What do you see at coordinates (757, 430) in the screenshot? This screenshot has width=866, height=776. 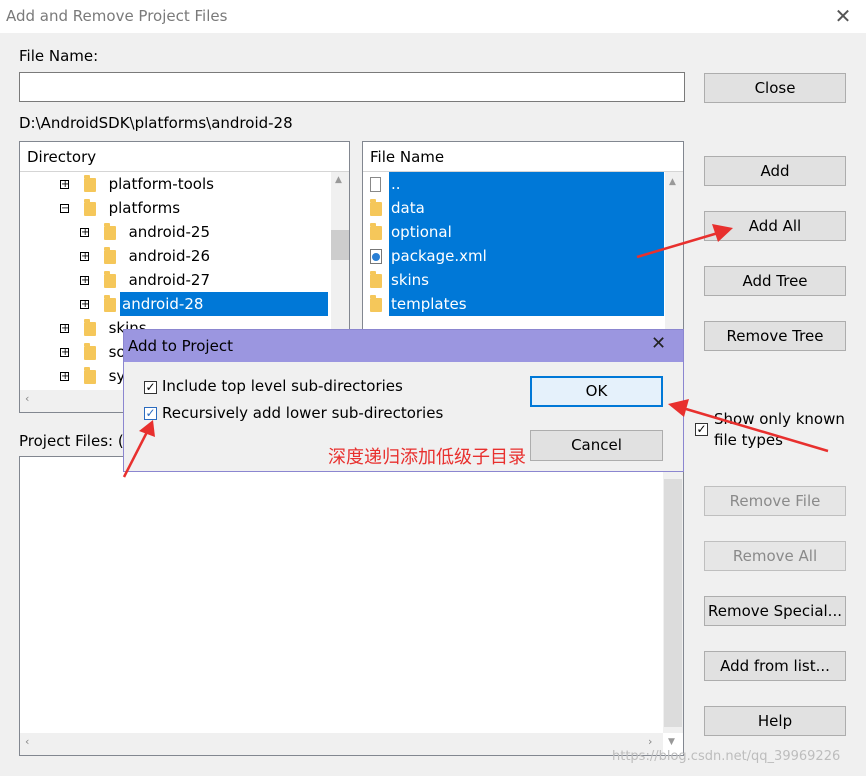 I see `arrow-ok` at bounding box center [757, 430].